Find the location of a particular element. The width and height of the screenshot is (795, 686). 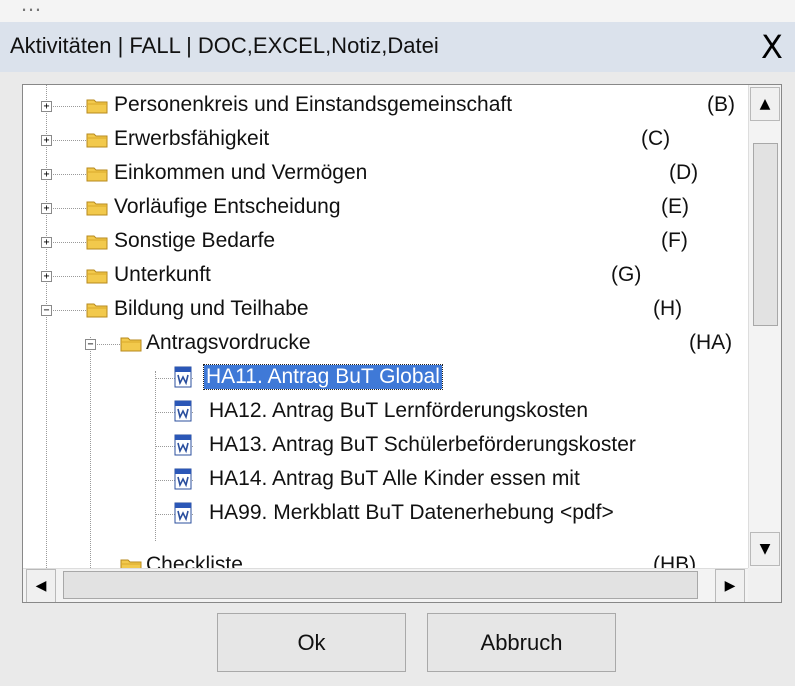

tree-item-label: Antragsvordrucke is located at coordinates (228, 343).